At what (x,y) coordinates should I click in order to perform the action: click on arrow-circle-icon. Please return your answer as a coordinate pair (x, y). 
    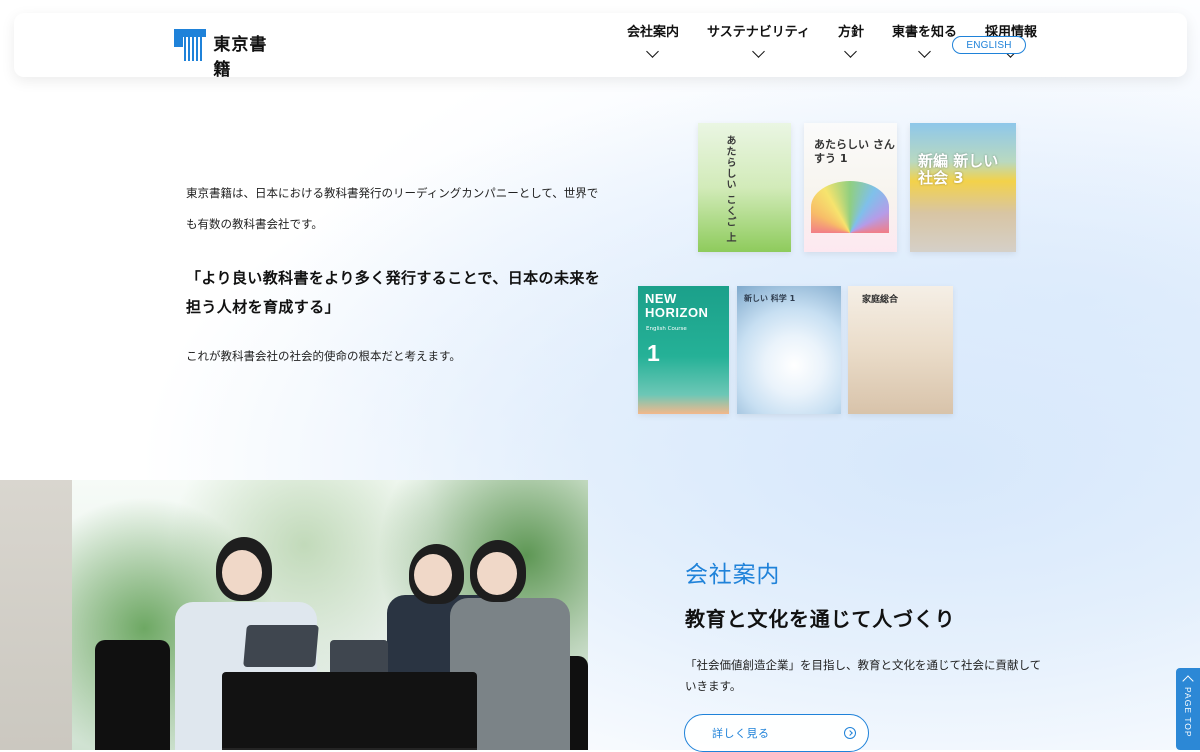
    Looking at the image, I should click on (850, 733).